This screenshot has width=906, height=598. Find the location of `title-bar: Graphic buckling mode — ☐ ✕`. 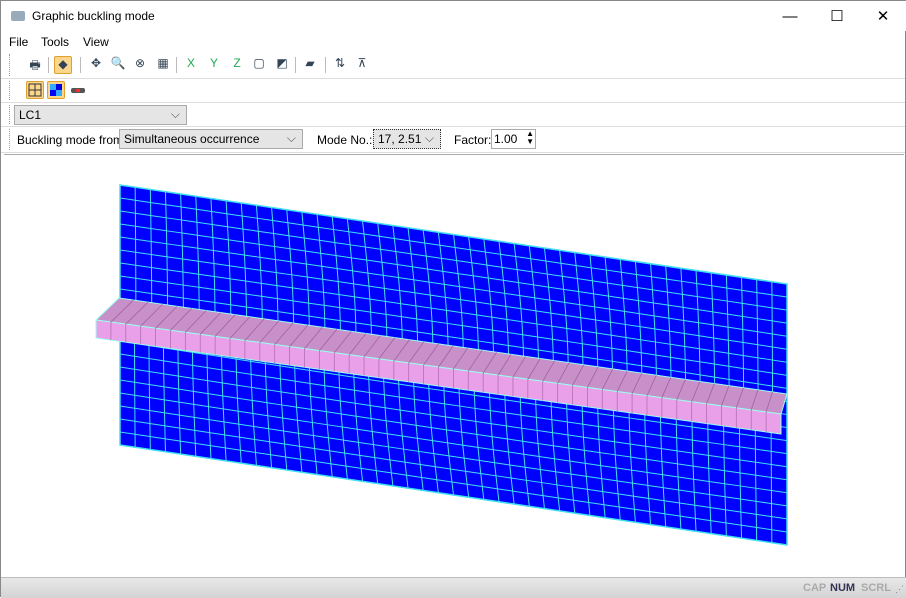

title-bar: Graphic buckling mode — ☐ ✕ is located at coordinates (453, 16).